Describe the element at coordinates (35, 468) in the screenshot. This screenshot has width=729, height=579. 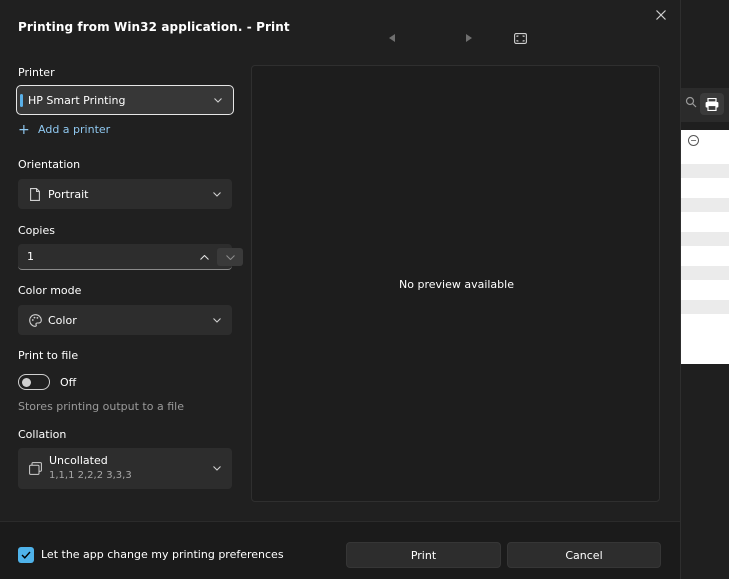
I see `pages-stack-icon` at that location.